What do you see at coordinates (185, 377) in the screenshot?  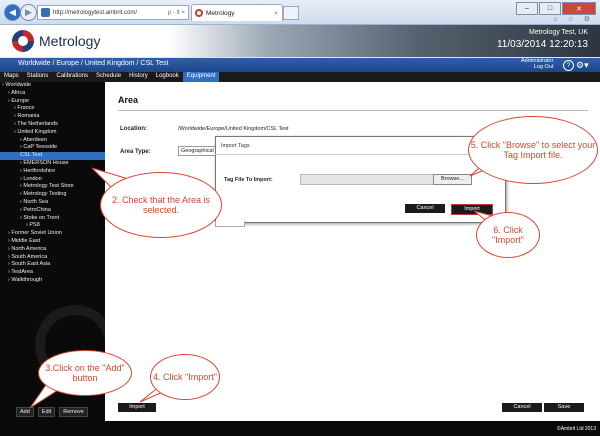 I see `callout-import: 4. Click "Import"` at bounding box center [185, 377].